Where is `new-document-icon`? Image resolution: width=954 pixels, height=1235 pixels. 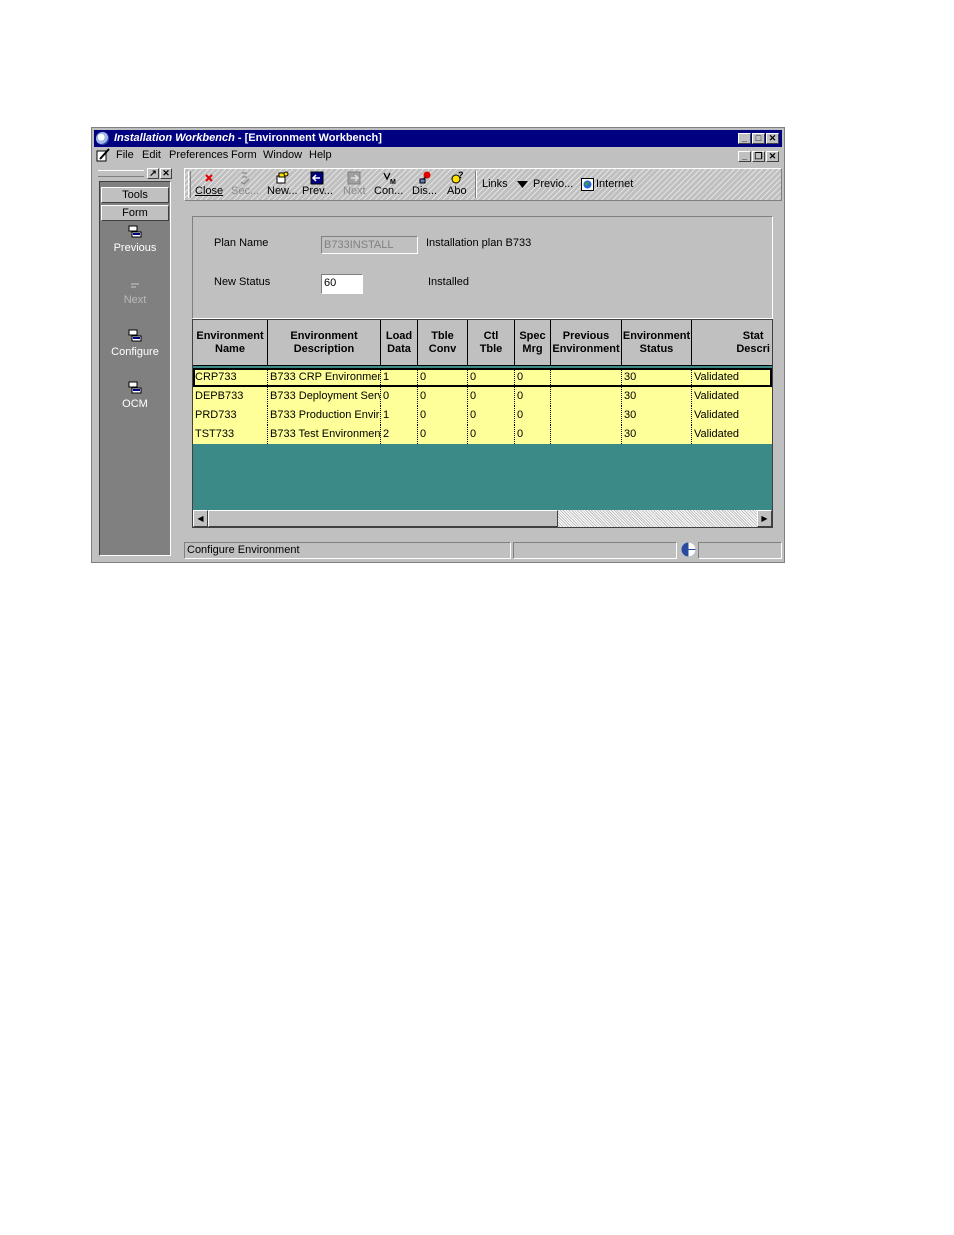
new-document-icon is located at coordinates (282, 177).